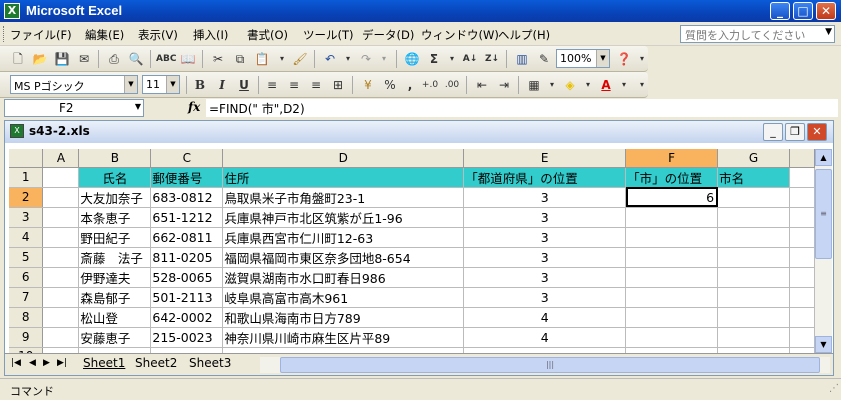 The width and height of the screenshot is (841, 400). What do you see at coordinates (115, 177) in the screenshot?
I see `cell-b1: 氏名` at bounding box center [115, 177].